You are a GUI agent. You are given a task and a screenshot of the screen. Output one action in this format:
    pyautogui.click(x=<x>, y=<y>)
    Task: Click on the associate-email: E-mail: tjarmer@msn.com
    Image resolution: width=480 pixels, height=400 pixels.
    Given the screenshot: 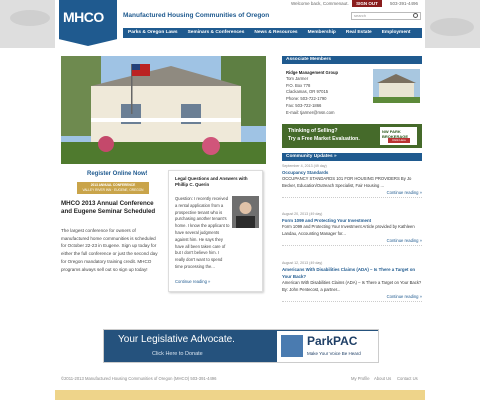 What is the action you would take?
    pyautogui.click(x=329, y=113)
    